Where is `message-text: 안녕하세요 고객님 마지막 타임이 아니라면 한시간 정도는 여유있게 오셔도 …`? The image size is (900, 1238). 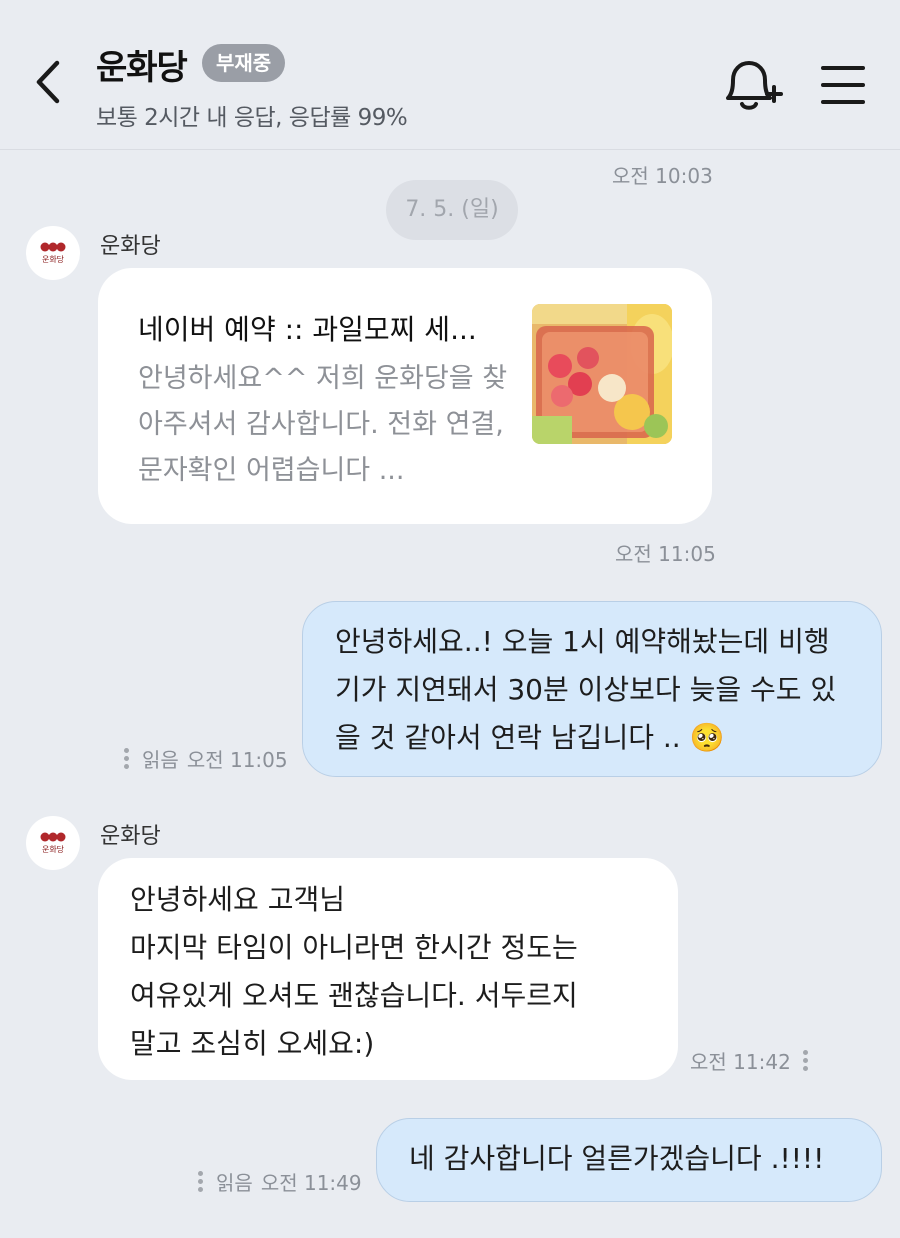 message-text: 안녕하세요 고객님 마지막 타임이 아니라면 한시간 정도는 여유있게 오셔도 … is located at coordinates (395, 972).